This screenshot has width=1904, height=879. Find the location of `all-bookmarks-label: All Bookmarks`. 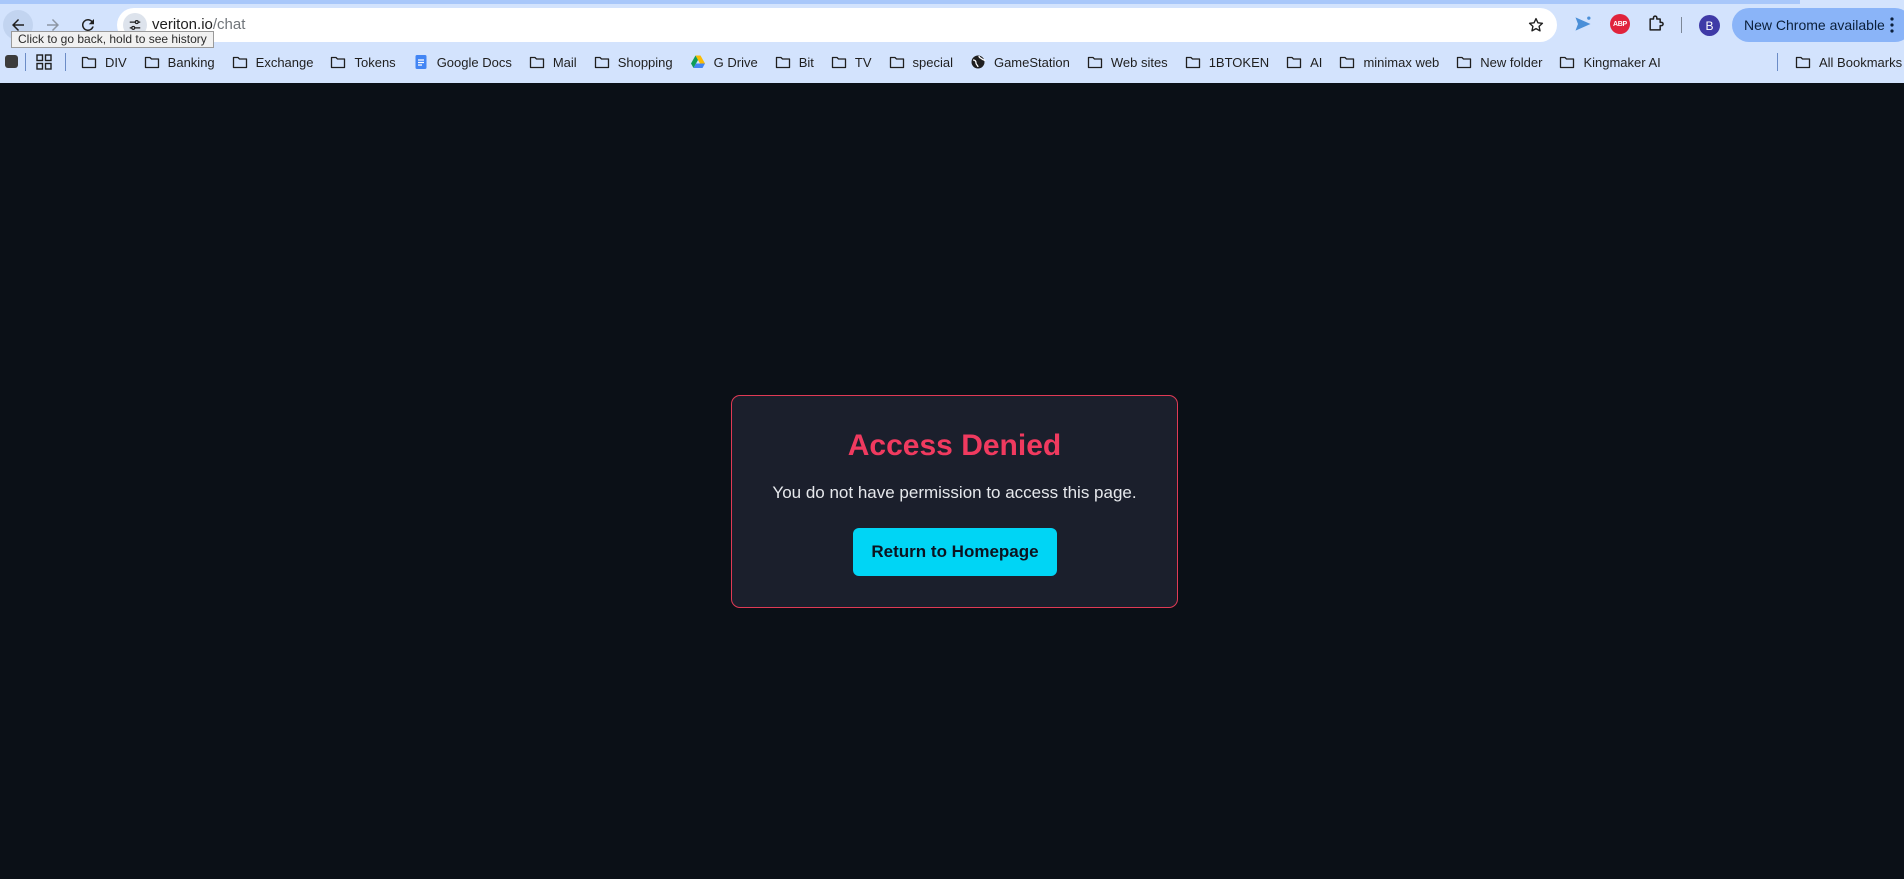

all-bookmarks-label: All Bookmarks is located at coordinates (1861, 62).